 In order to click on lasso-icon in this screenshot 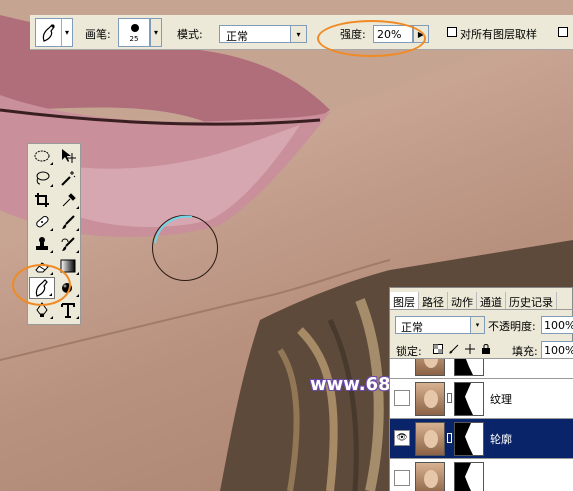, I will do `click(43, 178)`.